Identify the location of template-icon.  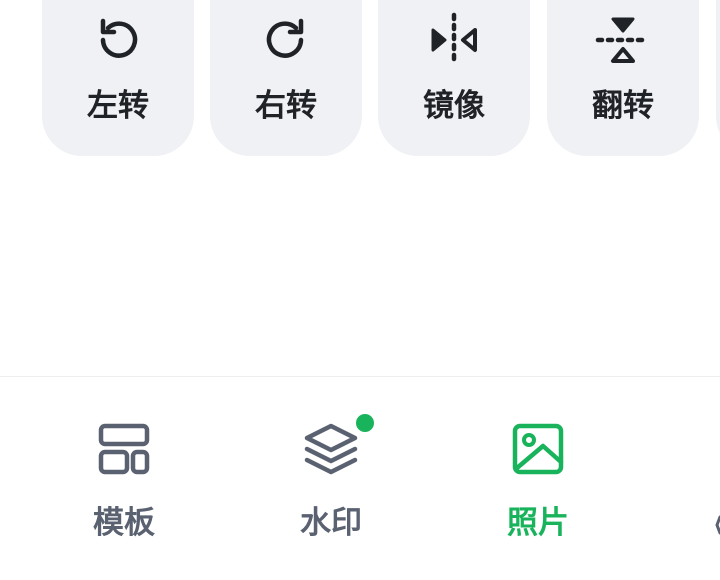
(124, 449).